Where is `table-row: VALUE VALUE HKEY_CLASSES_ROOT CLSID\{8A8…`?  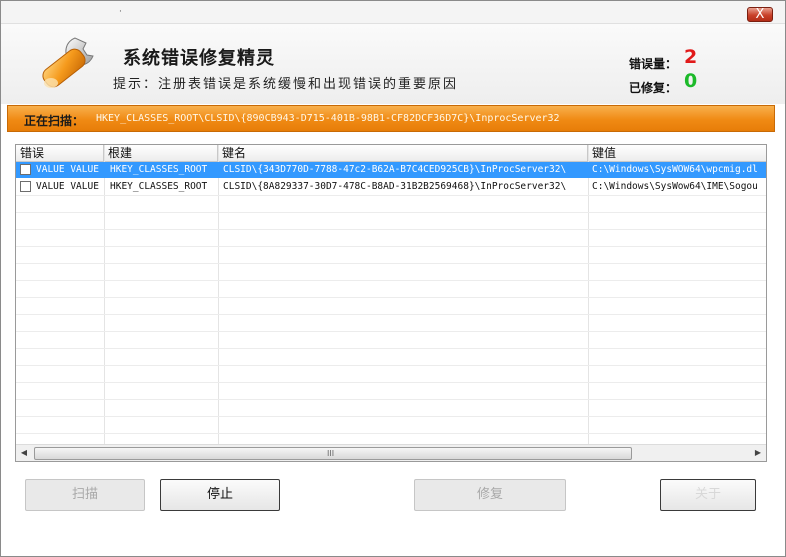
table-row: VALUE VALUE HKEY_CLASSES_ROOT CLSID\{8A8… is located at coordinates (391, 187).